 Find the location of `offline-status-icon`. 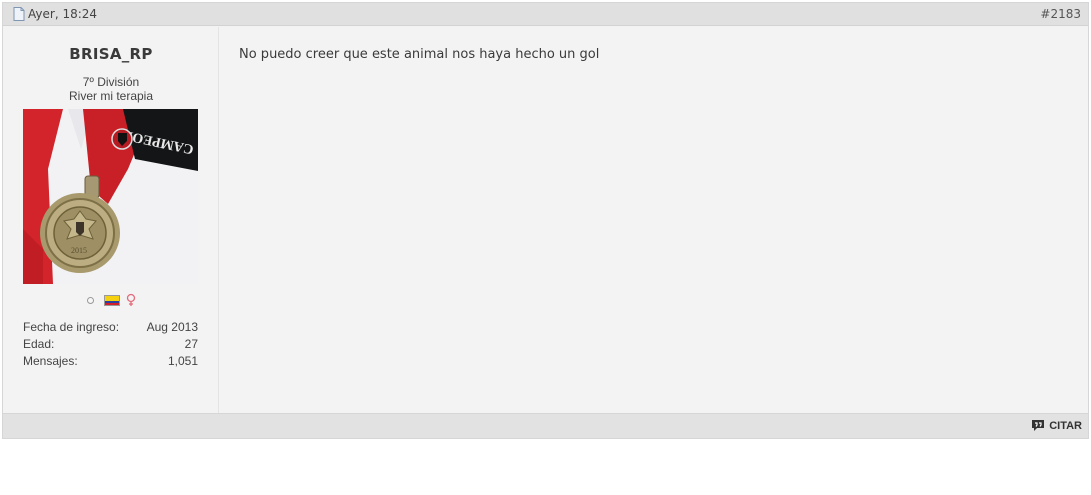

offline-status-icon is located at coordinates (90, 300).